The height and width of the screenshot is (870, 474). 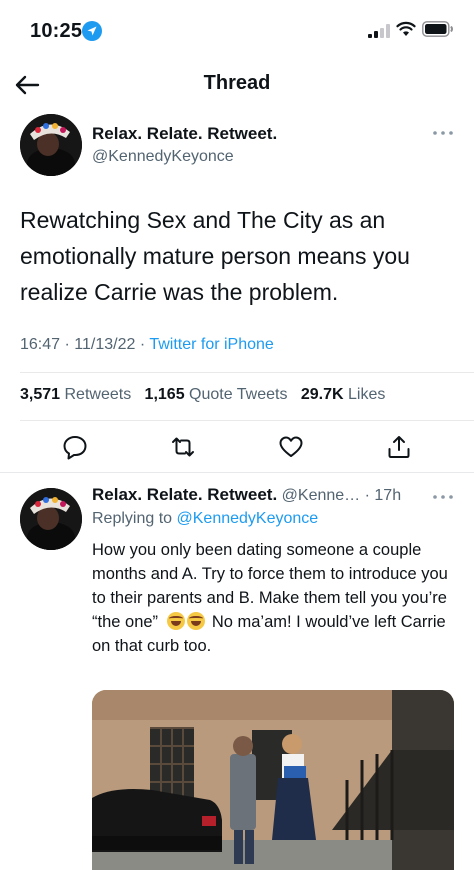 I want to click on status-time: 10:25, so click(x=56, y=31).